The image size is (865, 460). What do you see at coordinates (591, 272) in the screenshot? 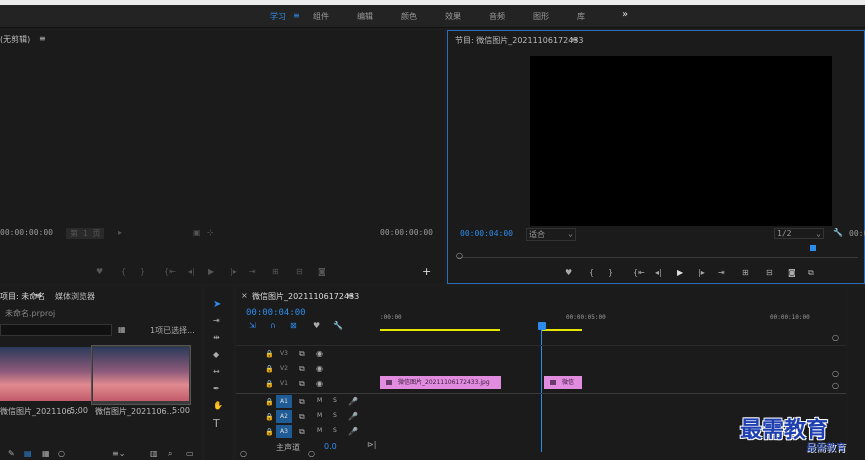
I see `program-mark-in-icon: {` at bounding box center [591, 272].